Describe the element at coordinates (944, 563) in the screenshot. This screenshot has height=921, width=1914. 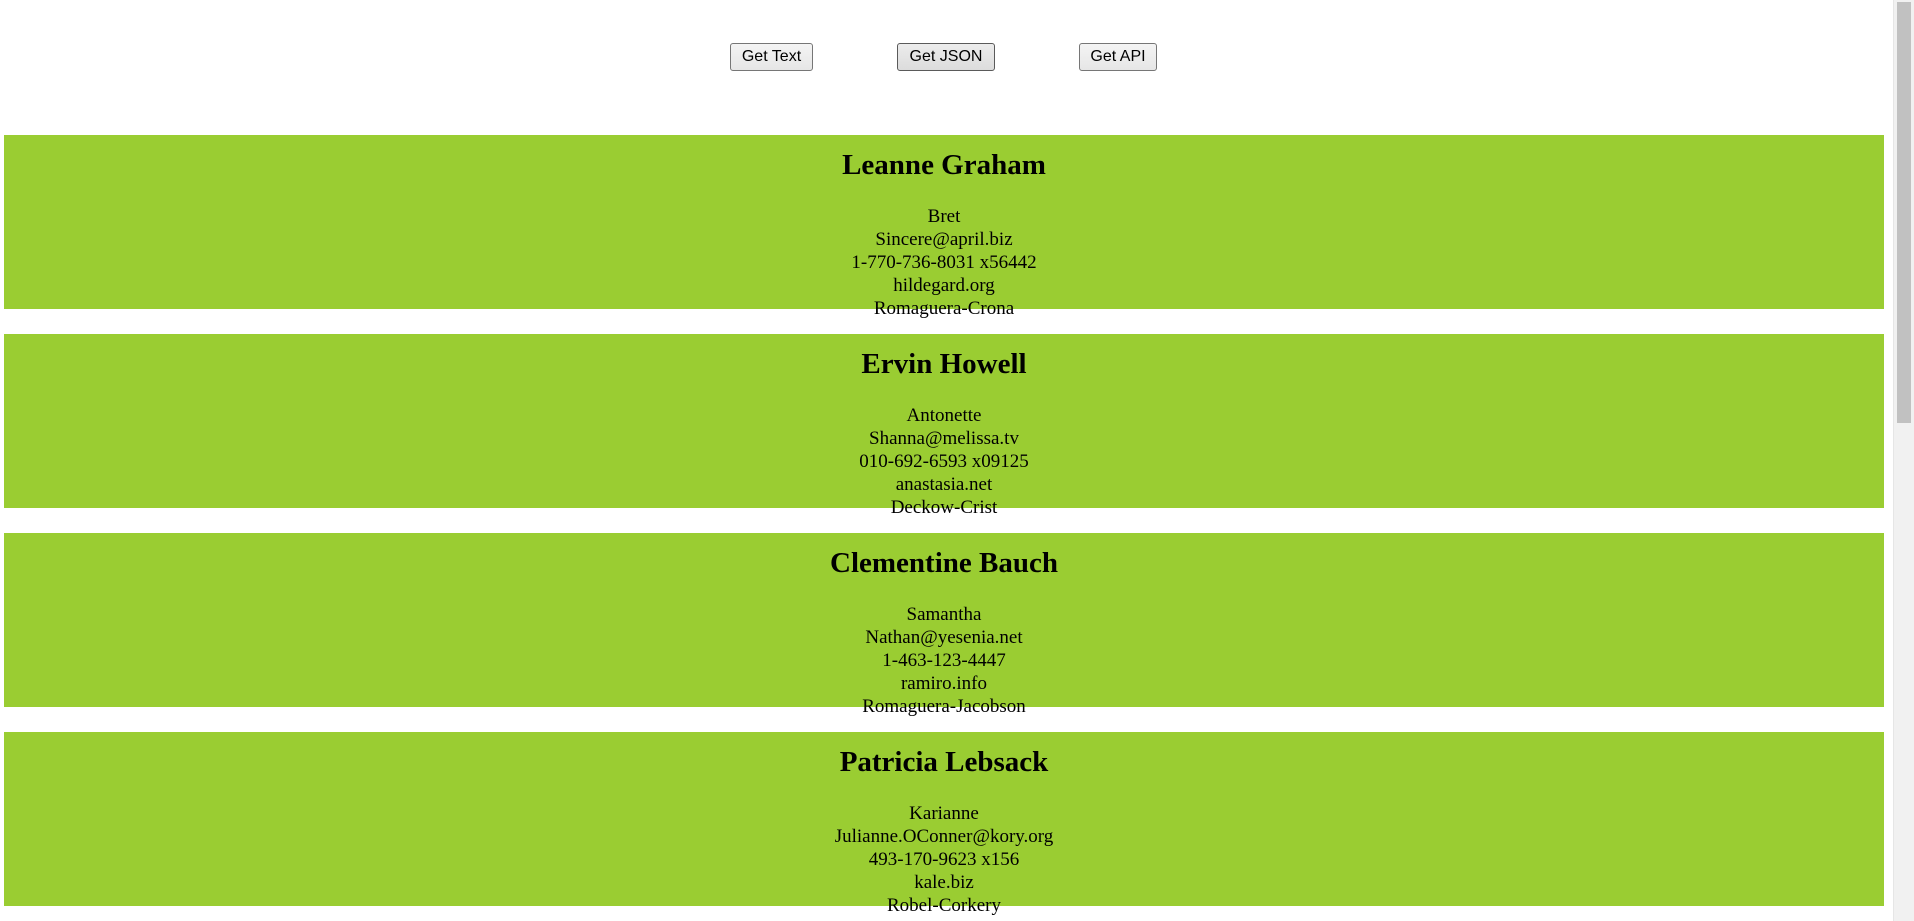
I see `user-name: Clementine Bauch` at that location.